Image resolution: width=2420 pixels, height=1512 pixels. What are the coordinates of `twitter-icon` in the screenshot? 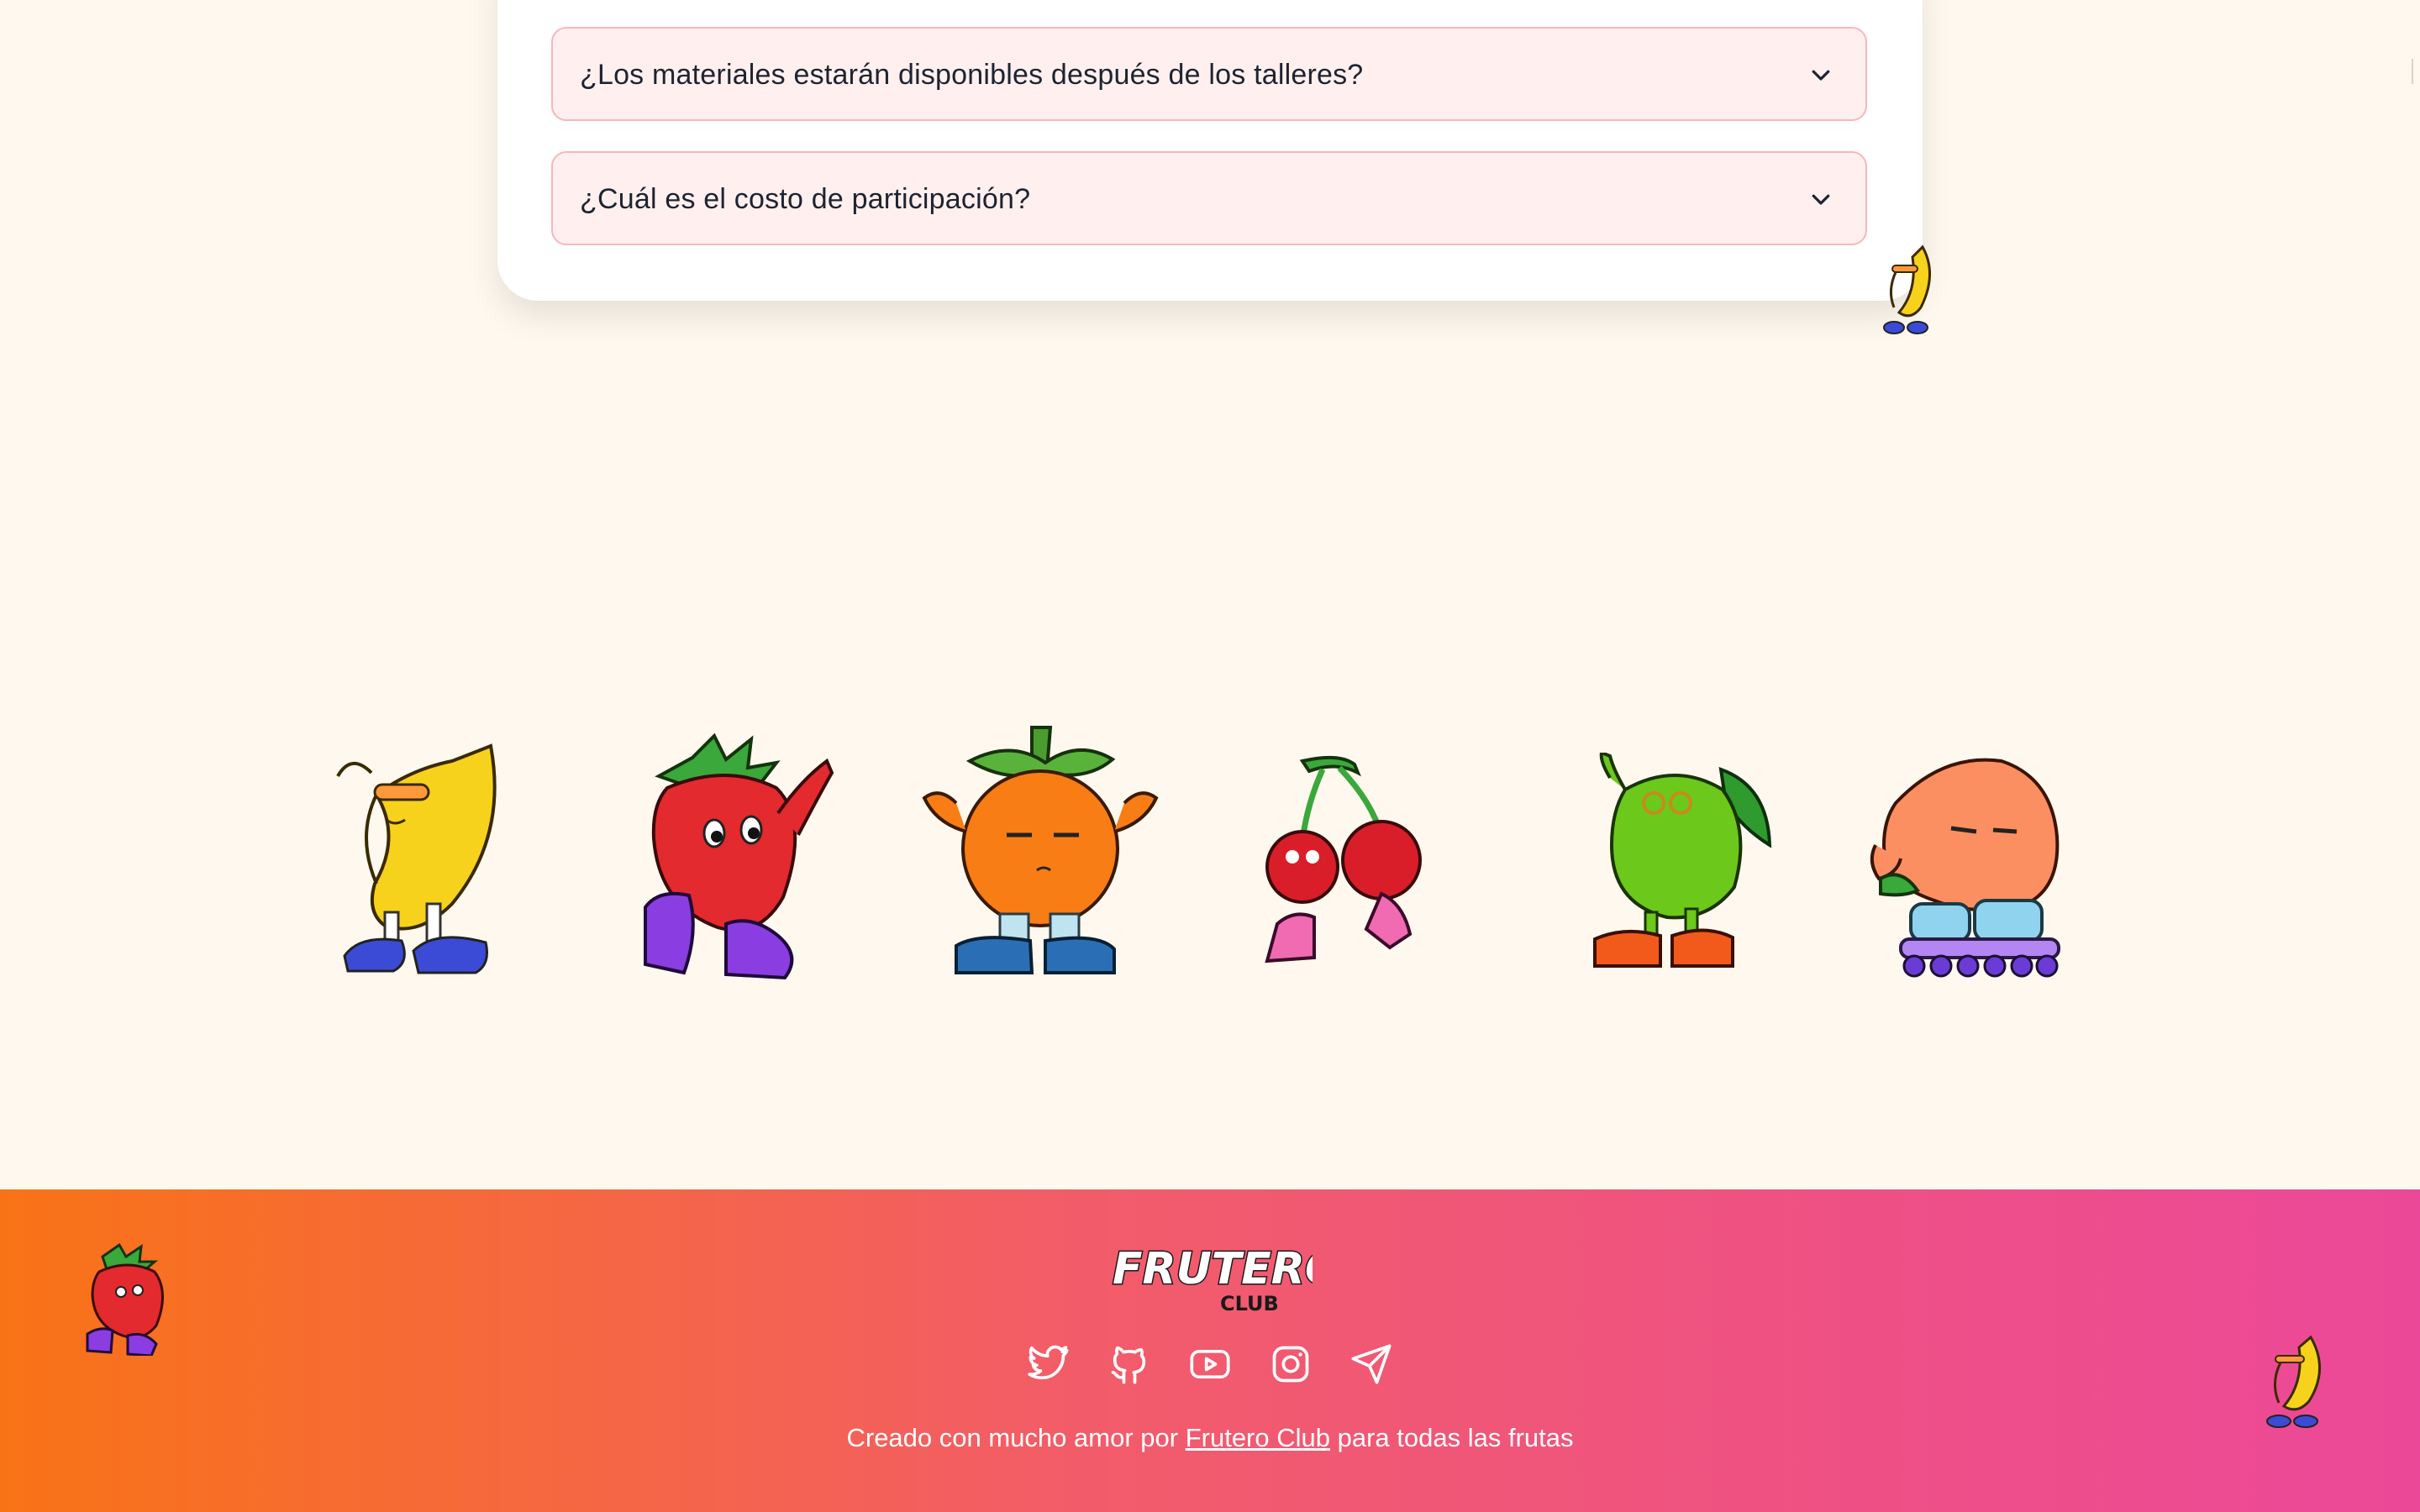 It's located at (1049, 1364).